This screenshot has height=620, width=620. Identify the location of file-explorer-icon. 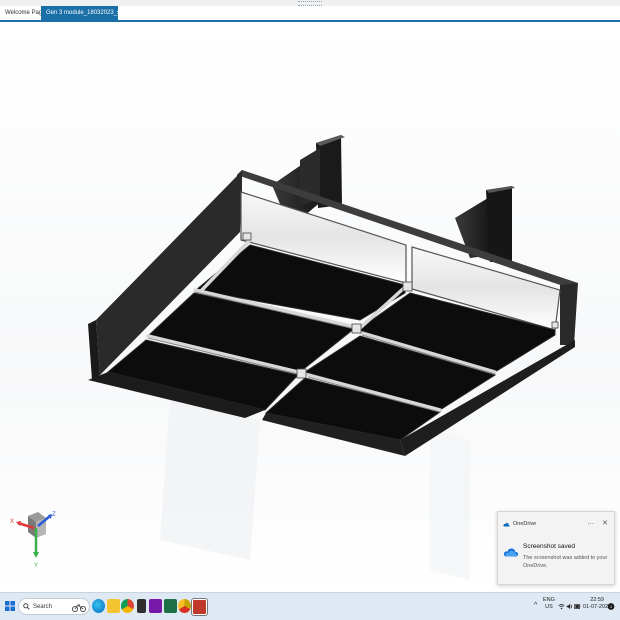
(113, 606).